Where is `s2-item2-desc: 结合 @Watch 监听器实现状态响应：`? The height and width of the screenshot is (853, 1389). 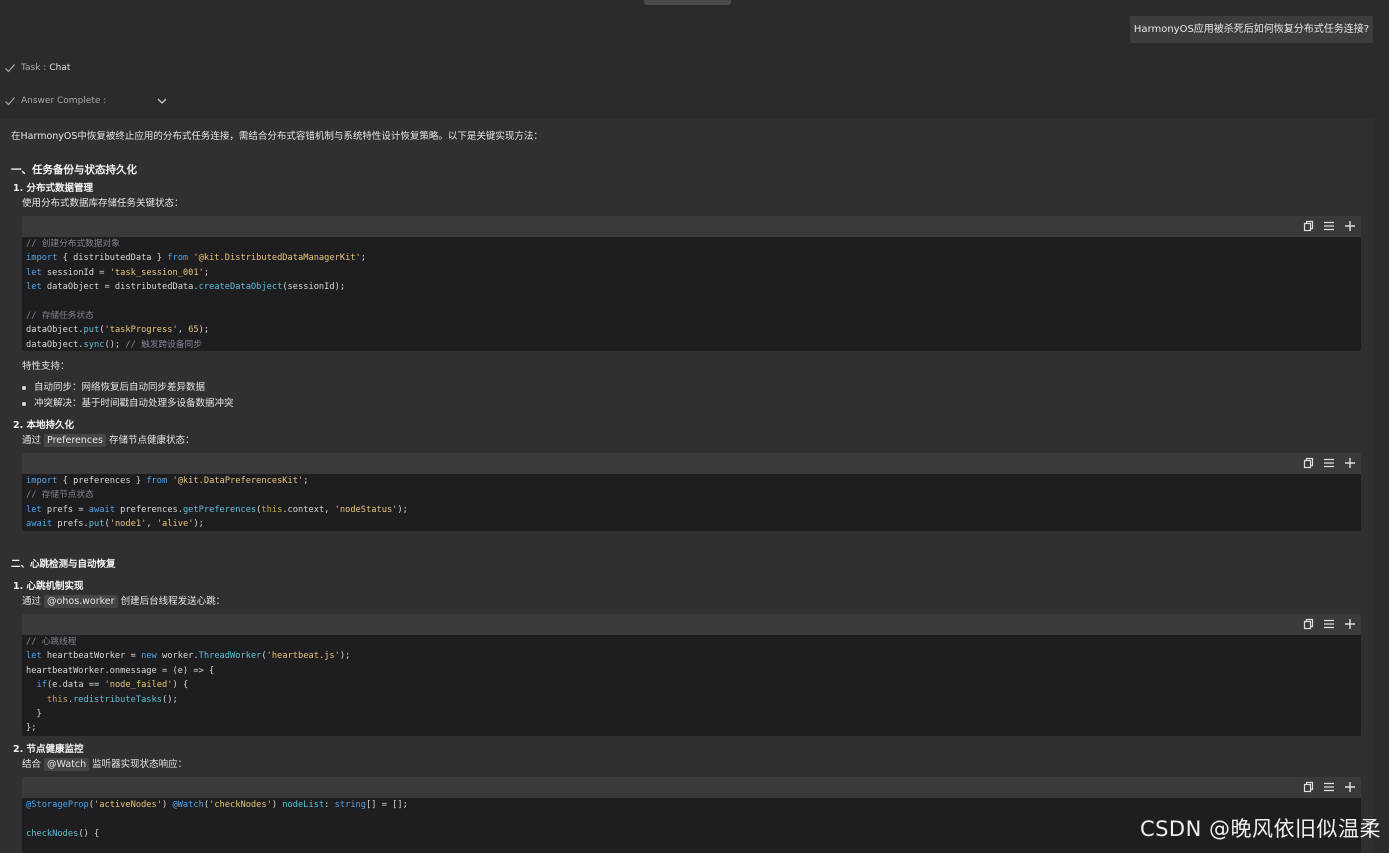 s2-item2-desc: 结合 @Watch 监听器实现状态响应： is located at coordinates (105, 763).